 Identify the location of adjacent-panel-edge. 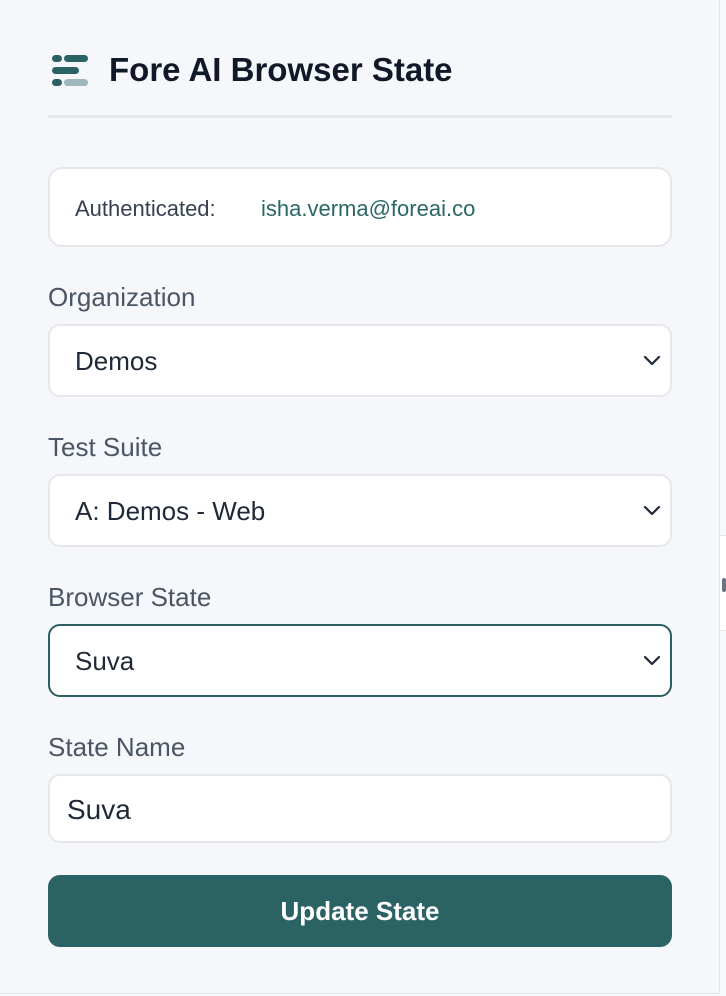
(723, 583).